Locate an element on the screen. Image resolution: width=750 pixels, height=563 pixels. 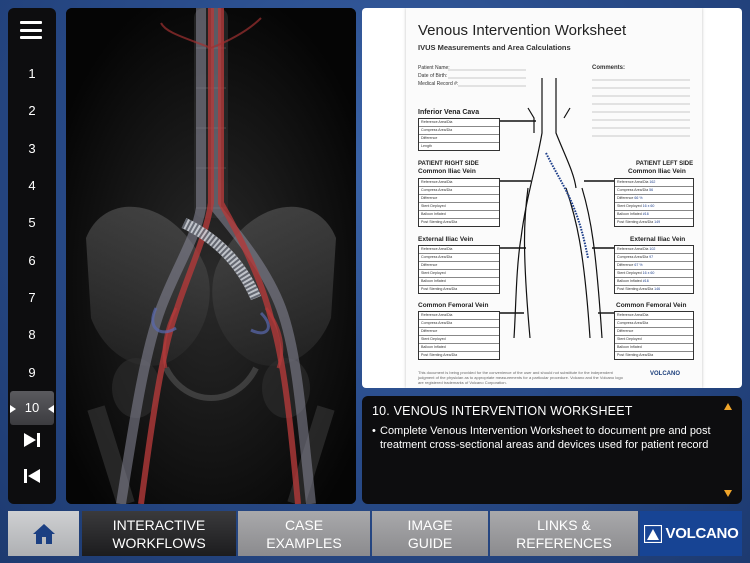
volcano-logo-icon is located at coordinates (652, 533).